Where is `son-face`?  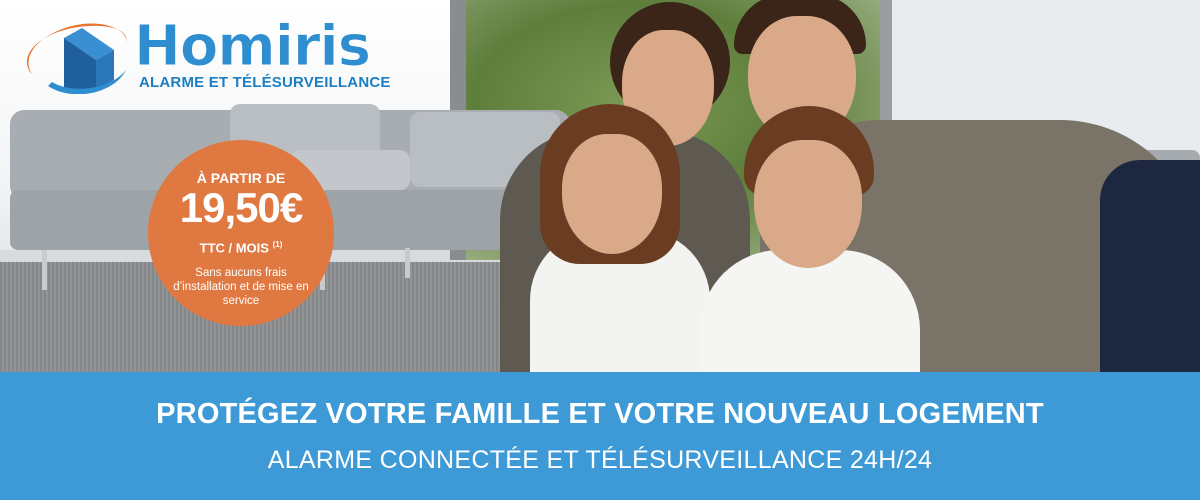 son-face is located at coordinates (808, 204).